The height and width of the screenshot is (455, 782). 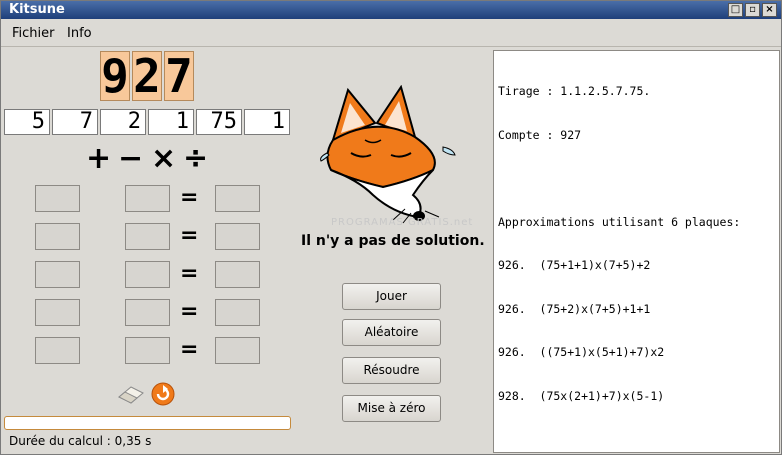 What do you see at coordinates (237, 198) in the screenshot?
I see `calc-row-1-result` at bounding box center [237, 198].